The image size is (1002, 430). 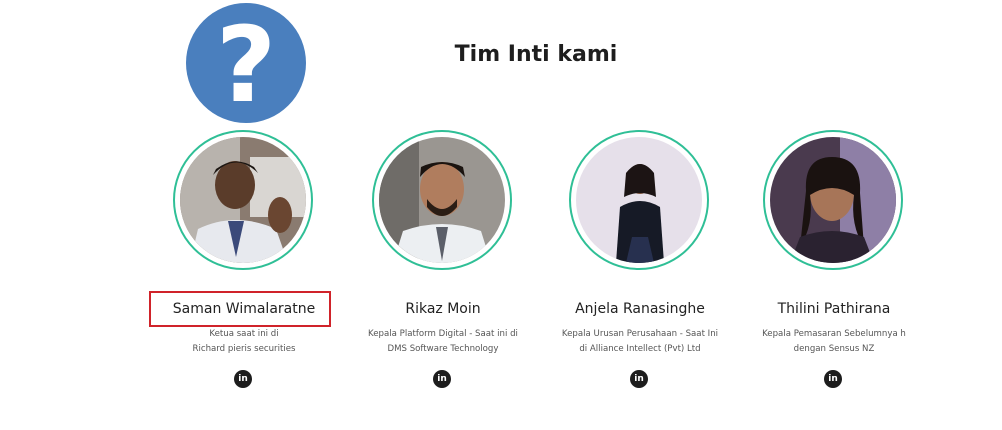 What do you see at coordinates (640, 309) in the screenshot?
I see `member-name: Anjela Ranasinghe` at bounding box center [640, 309].